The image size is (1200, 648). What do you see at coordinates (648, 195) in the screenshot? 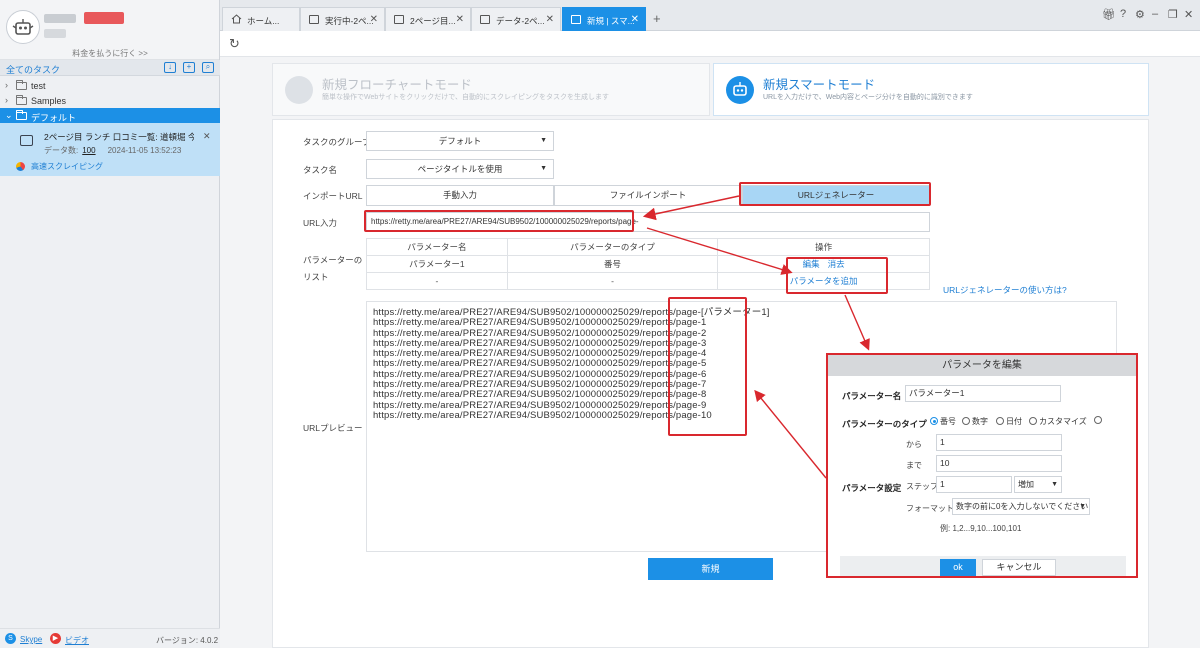
I see `file-import-option: ファイルインポート` at bounding box center [648, 195].